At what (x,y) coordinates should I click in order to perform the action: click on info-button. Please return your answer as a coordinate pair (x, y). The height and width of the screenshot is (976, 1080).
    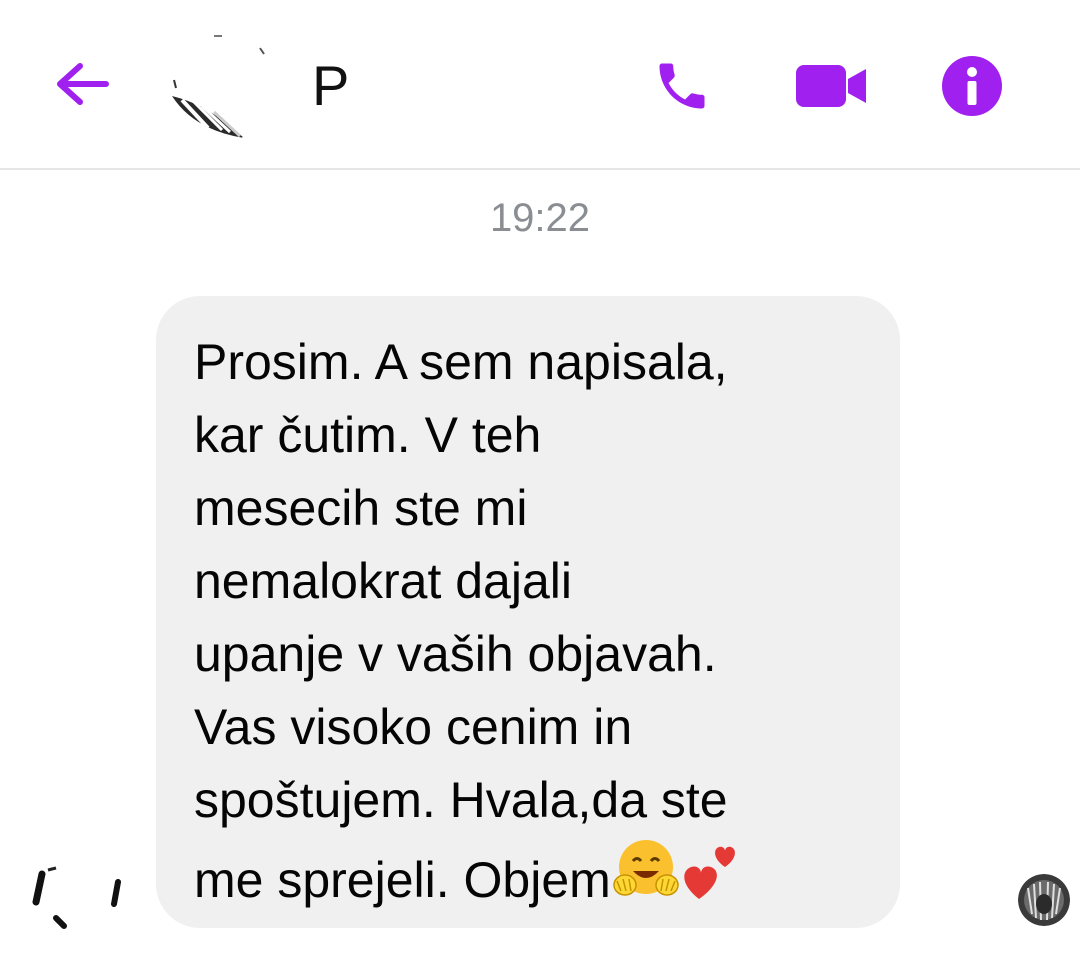
    Looking at the image, I should click on (972, 86).